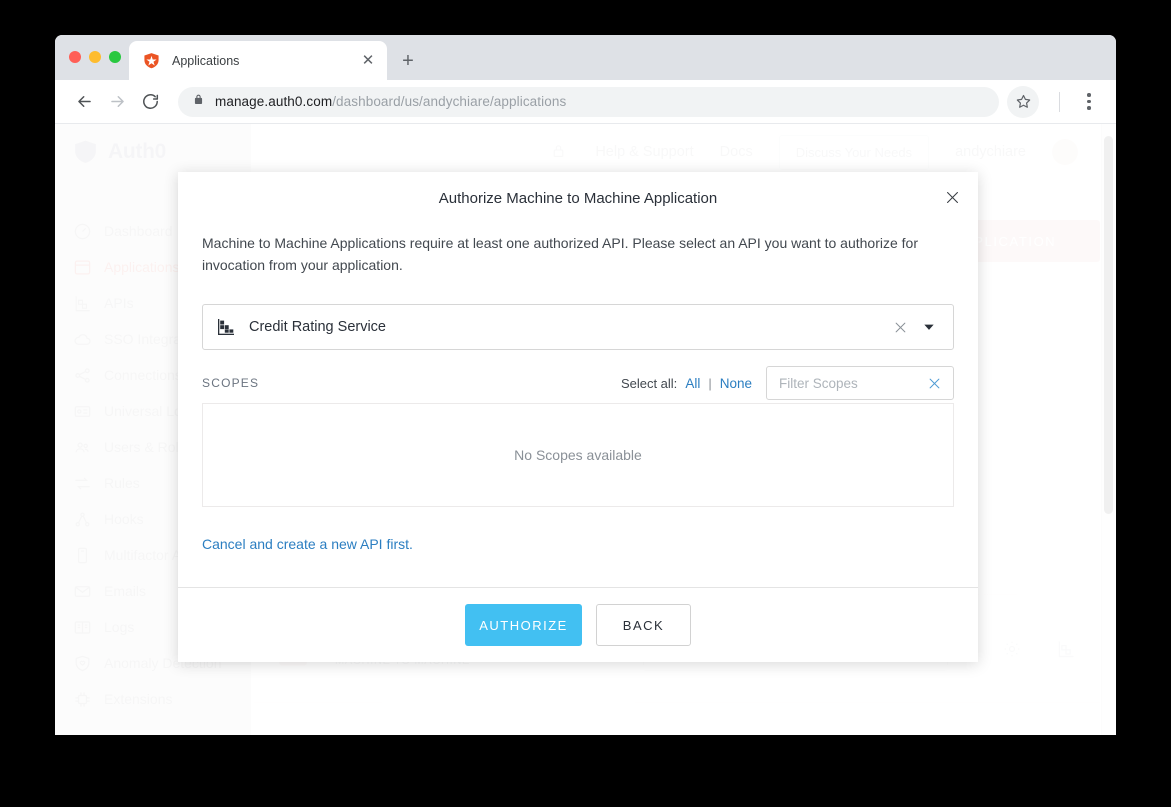 Image resolution: width=1171 pixels, height=807 pixels. Describe the element at coordinates (115, 57) in the screenshot. I see `maximize-window-button` at that location.